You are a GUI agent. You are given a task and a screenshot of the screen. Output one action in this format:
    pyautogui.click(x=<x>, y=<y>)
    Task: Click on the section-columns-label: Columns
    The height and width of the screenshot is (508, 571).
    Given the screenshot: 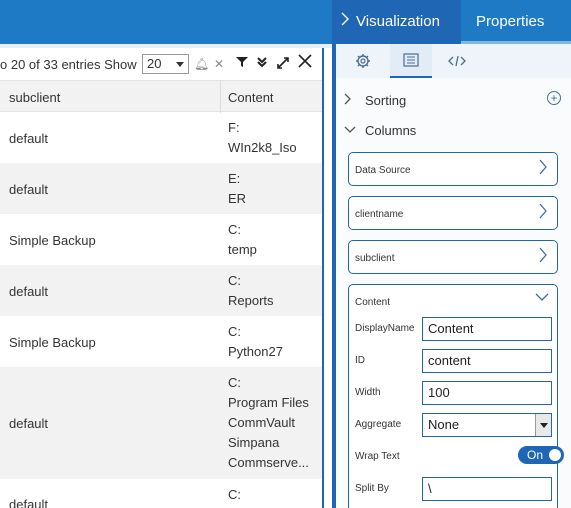 What is the action you would take?
    pyautogui.click(x=391, y=130)
    